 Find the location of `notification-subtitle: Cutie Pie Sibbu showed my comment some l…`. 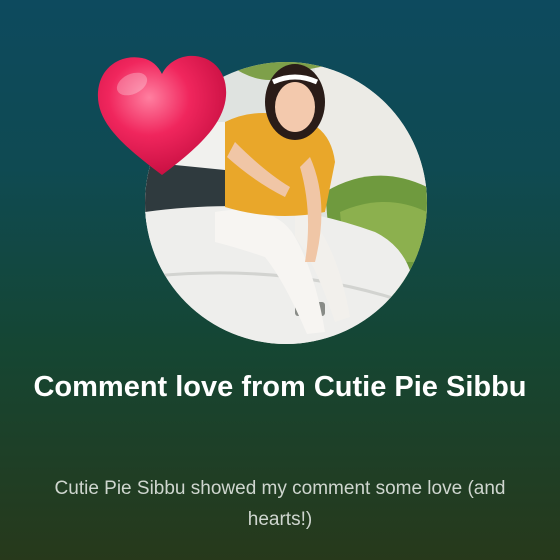

notification-subtitle: Cutie Pie Sibbu showed my comment some l… is located at coordinates (280, 504).